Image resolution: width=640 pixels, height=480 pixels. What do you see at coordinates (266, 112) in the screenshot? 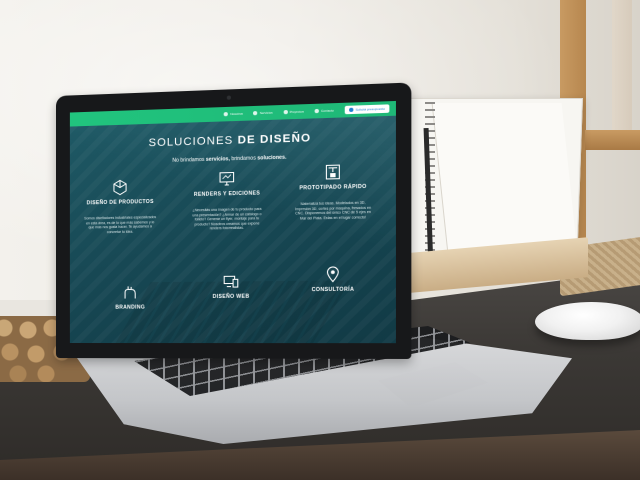
I see `nav-label: Servicios` at bounding box center [266, 112].